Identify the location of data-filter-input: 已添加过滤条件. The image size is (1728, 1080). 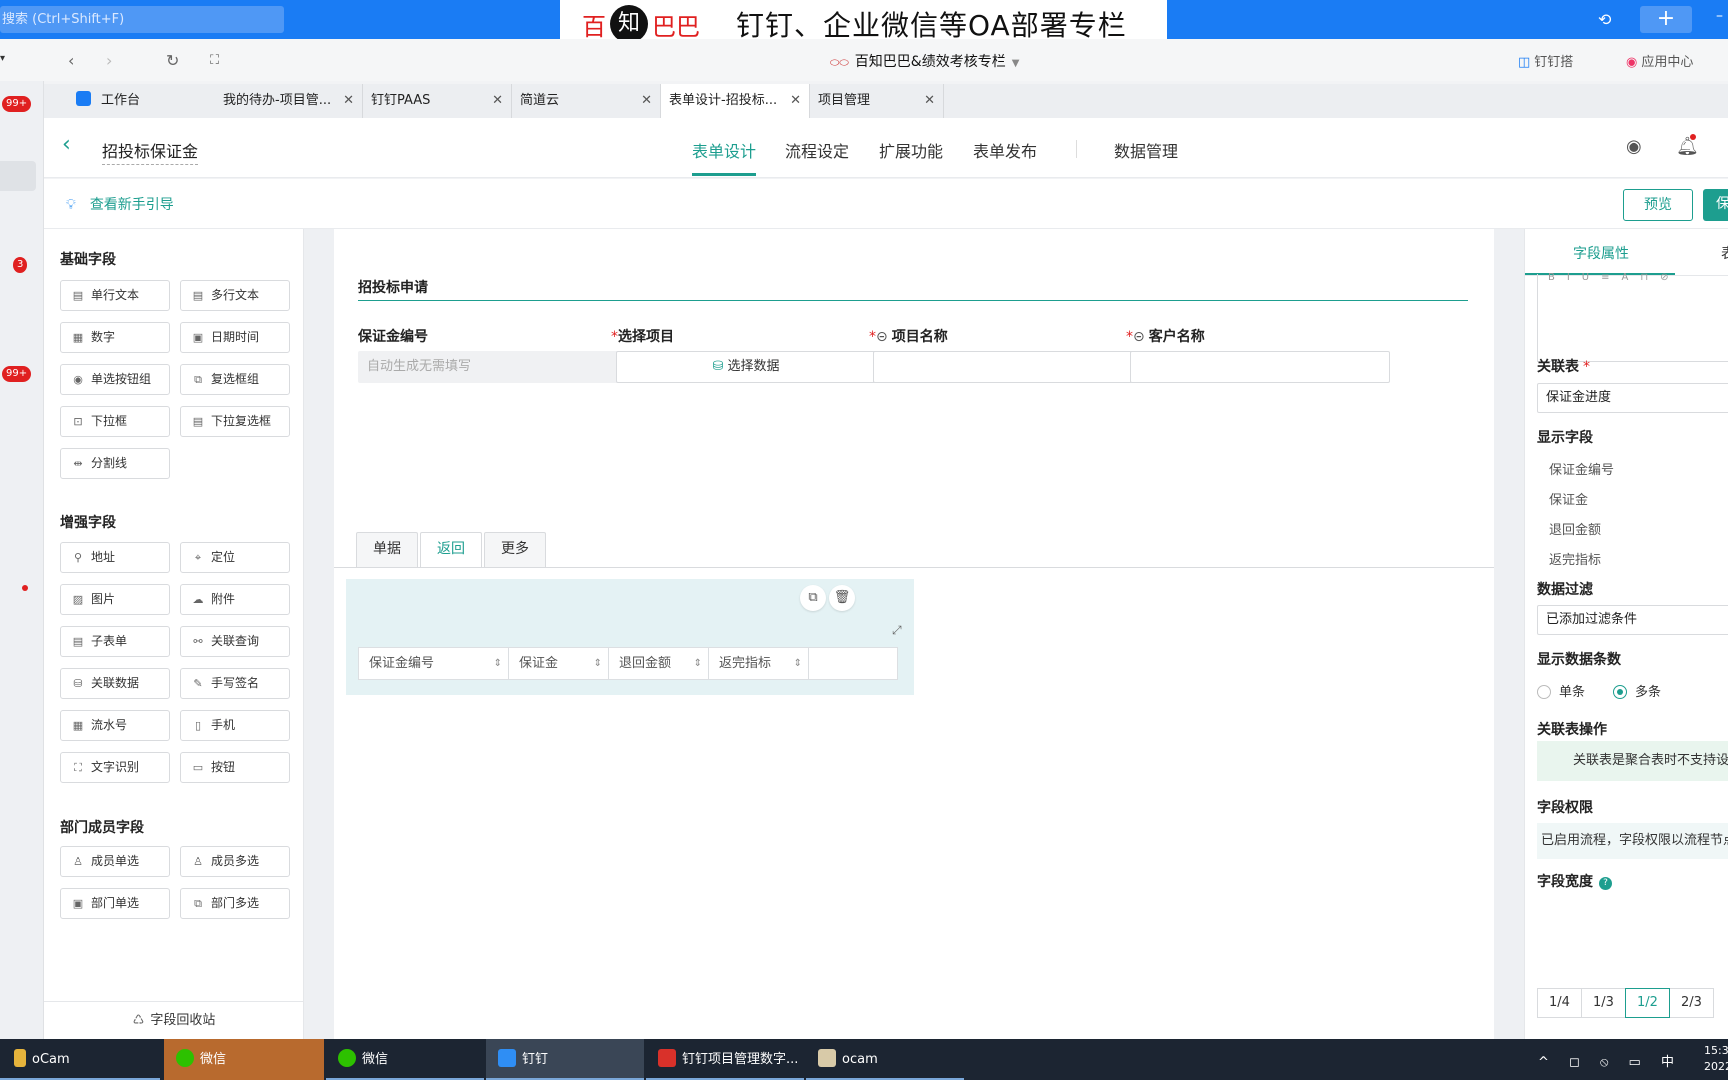
(1632, 620).